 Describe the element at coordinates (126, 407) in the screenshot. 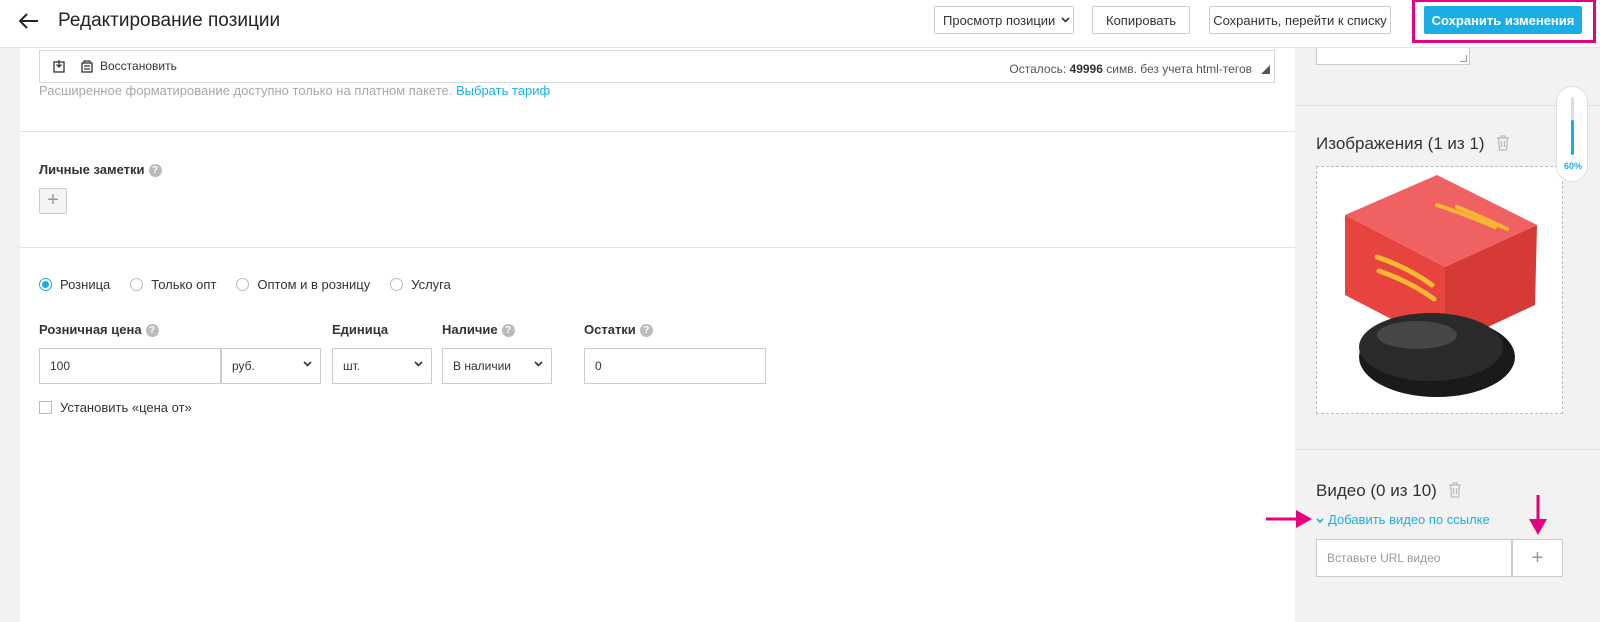

I see `price-from-label: Установить «цена от»` at that location.